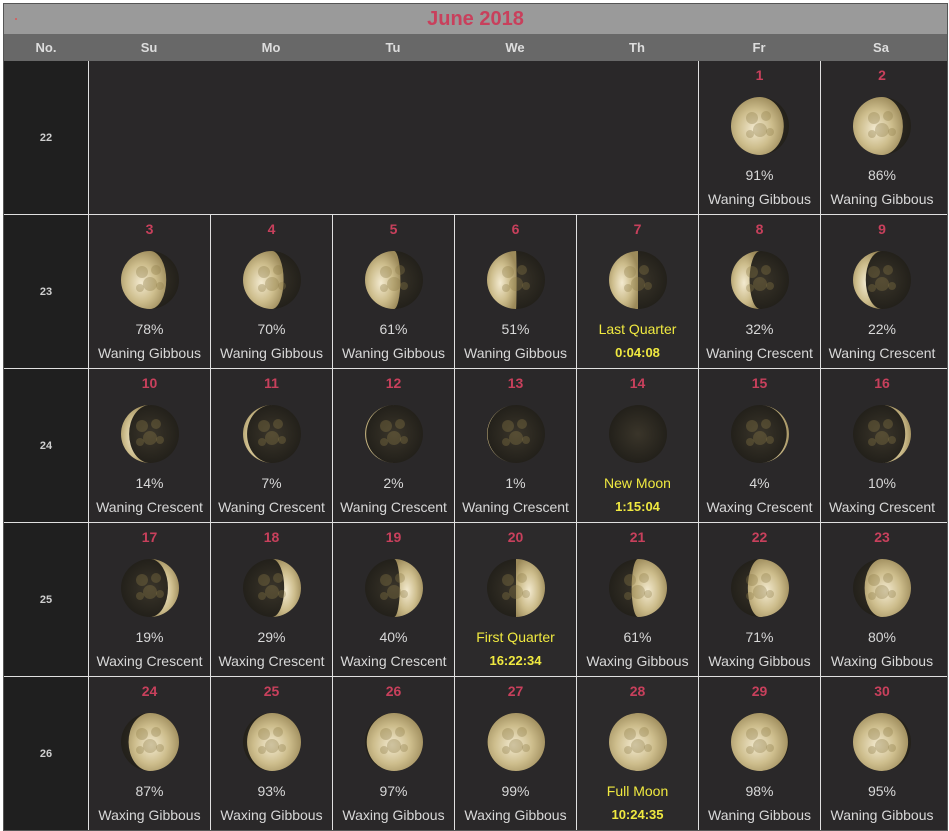  Describe the element at coordinates (516, 291) in the screenshot. I see `day-cell: 6 51% Waning Gibbous` at that location.